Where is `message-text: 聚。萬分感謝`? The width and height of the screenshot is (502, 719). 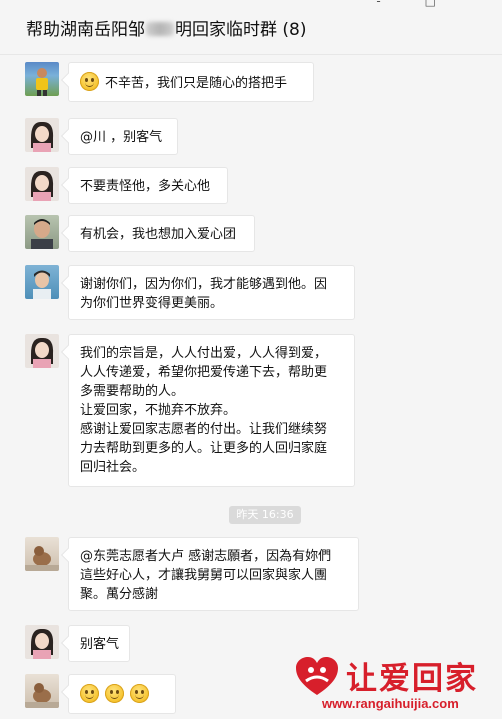
message-text: 聚。萬分感謝 is located at coordinates (119, 594).